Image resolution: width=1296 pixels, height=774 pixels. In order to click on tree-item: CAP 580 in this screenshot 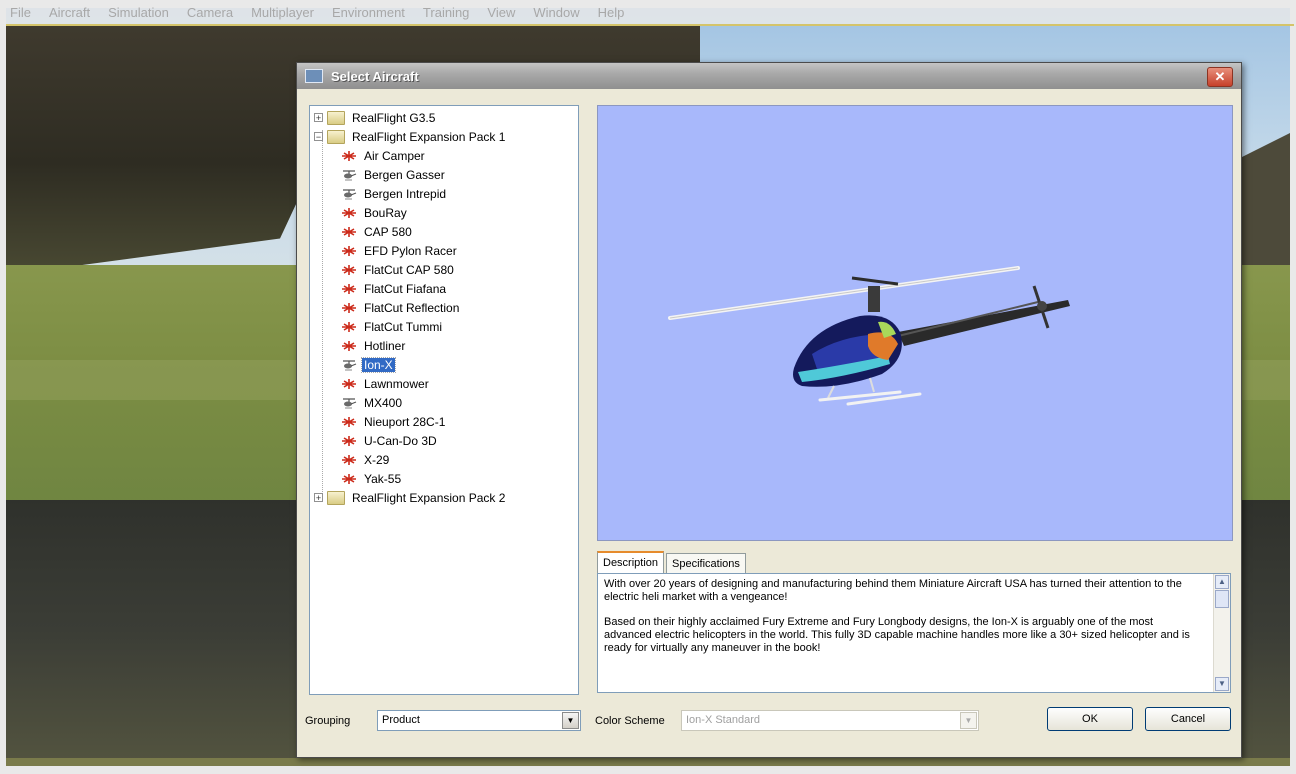, I will do `click(377, 231)`.